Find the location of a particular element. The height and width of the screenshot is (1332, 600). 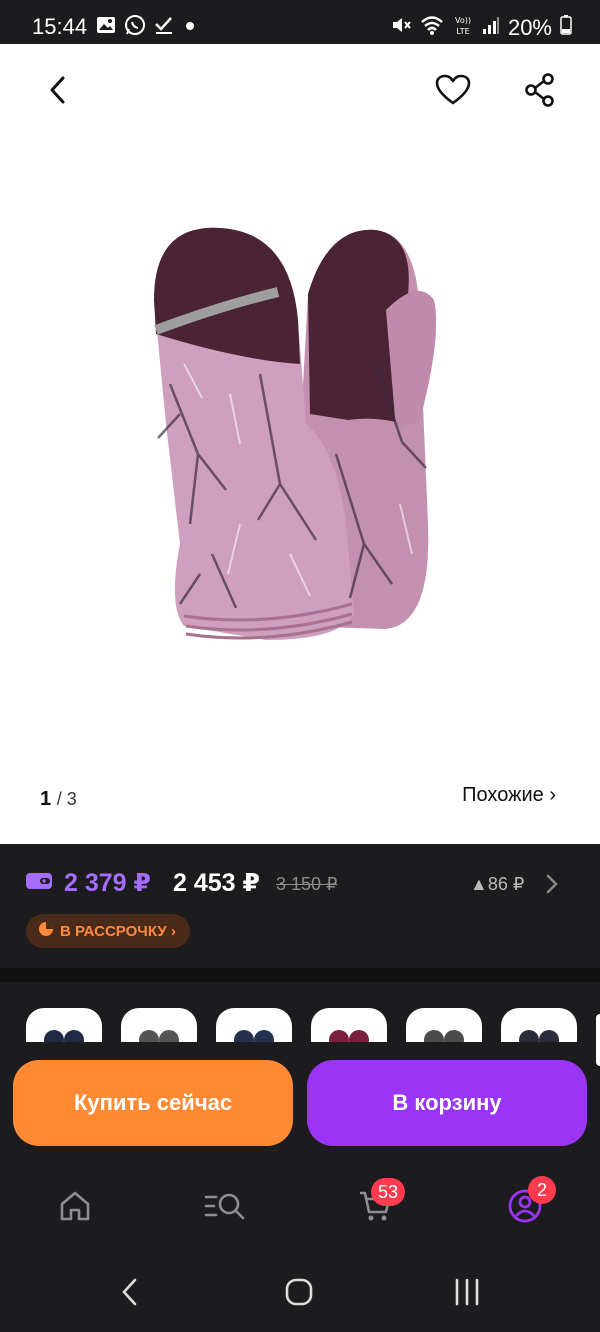

system-recents-button is located at coordinates (467, 1292).